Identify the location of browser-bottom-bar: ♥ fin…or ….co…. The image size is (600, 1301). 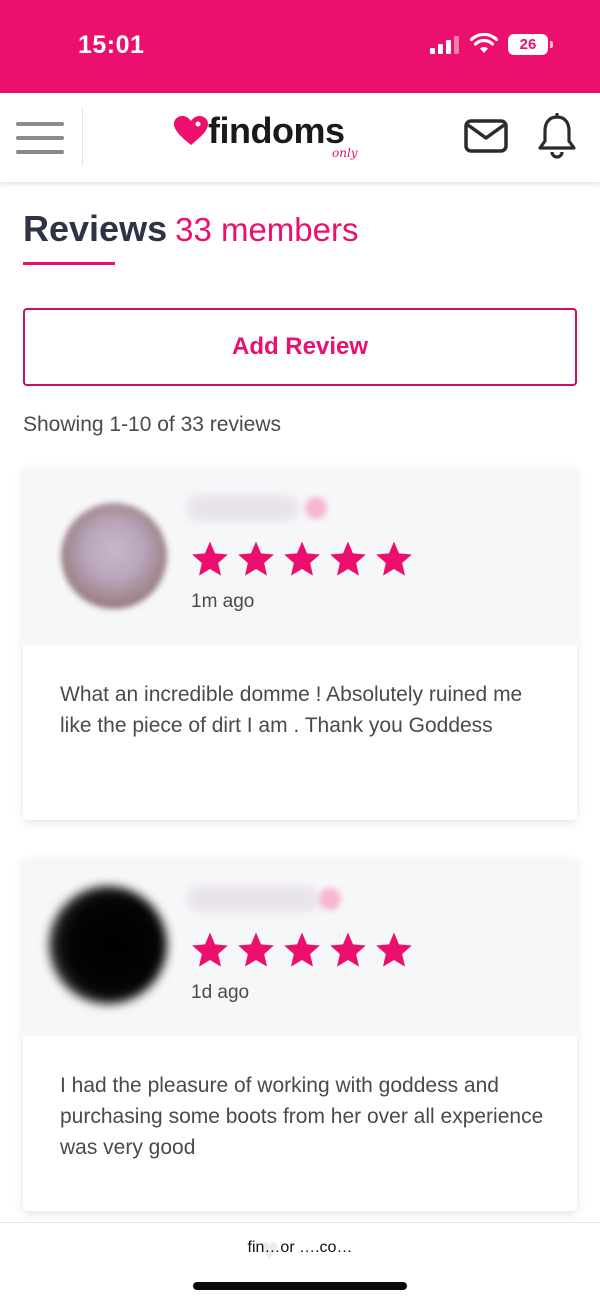
(300, 1261).